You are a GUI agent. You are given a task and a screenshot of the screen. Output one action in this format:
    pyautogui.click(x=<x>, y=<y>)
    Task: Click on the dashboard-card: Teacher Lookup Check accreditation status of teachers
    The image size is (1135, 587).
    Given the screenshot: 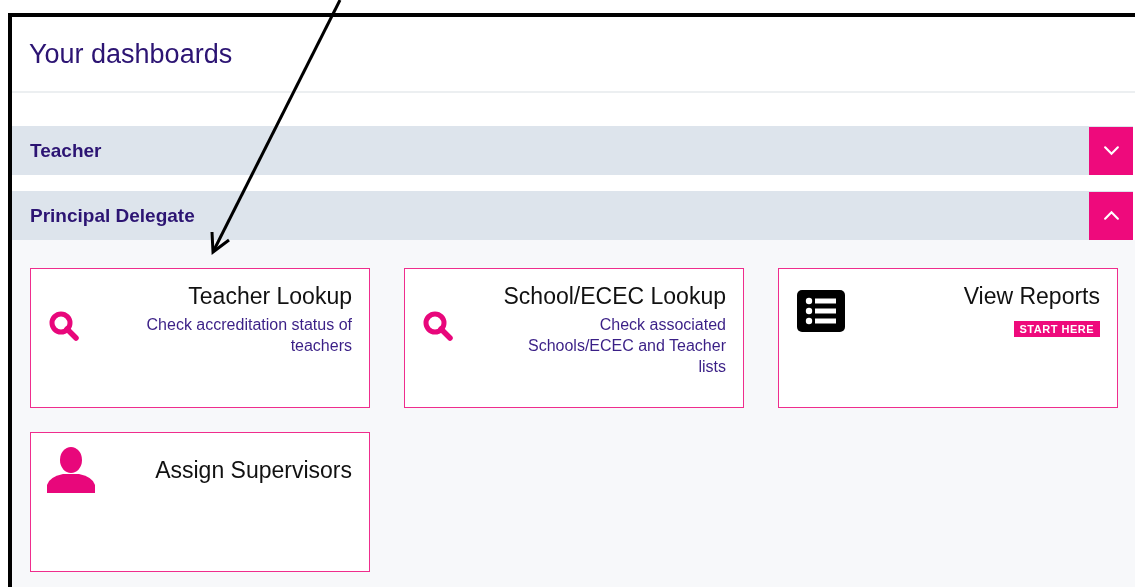 What is the action you would take?
    pyautogui.click(x=200, y=338)
    